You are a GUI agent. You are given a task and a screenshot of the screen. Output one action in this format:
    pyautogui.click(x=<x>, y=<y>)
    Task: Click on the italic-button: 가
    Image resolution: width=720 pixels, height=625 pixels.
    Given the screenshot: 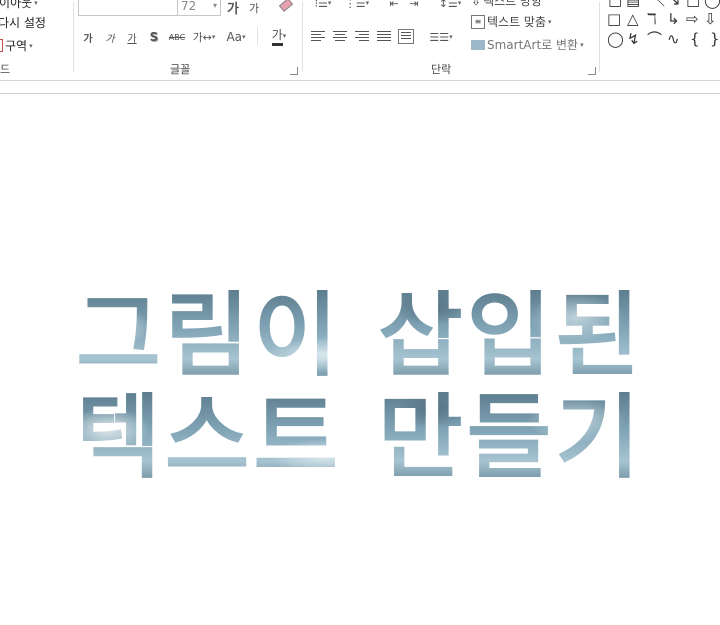 What is the action you would take?
    pyautogui.click(x=110, y=37)
    